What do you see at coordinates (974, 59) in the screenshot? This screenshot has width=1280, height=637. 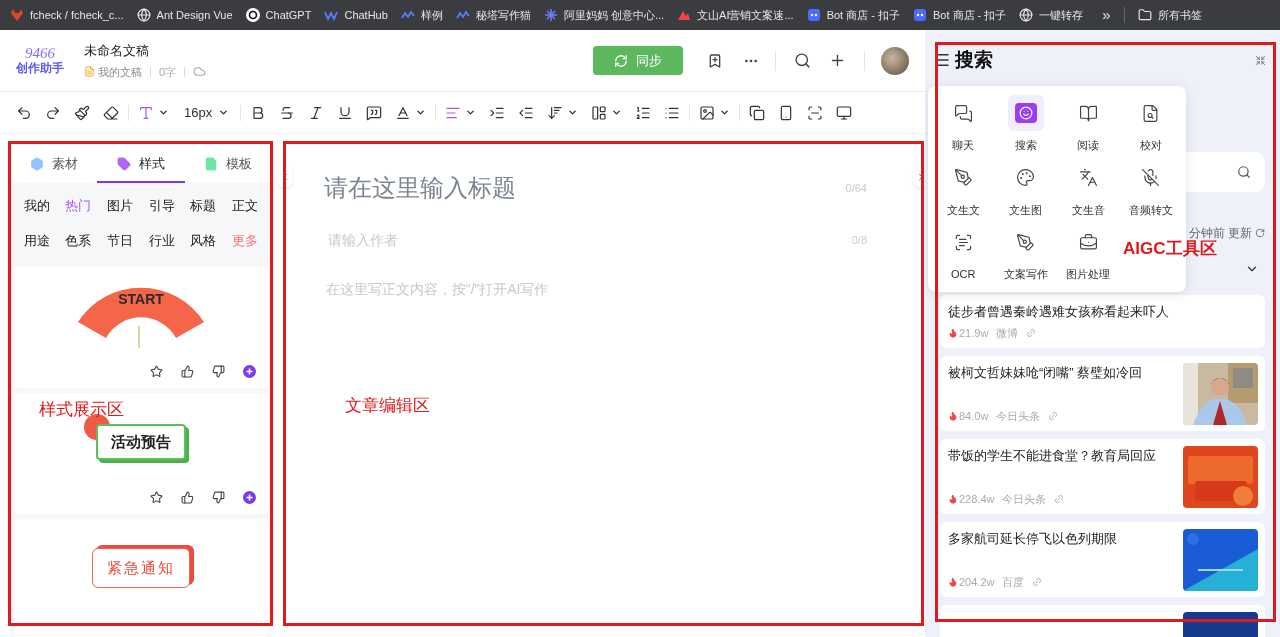 I see `panel-title: 搜索` at bounding box center [974, 59].